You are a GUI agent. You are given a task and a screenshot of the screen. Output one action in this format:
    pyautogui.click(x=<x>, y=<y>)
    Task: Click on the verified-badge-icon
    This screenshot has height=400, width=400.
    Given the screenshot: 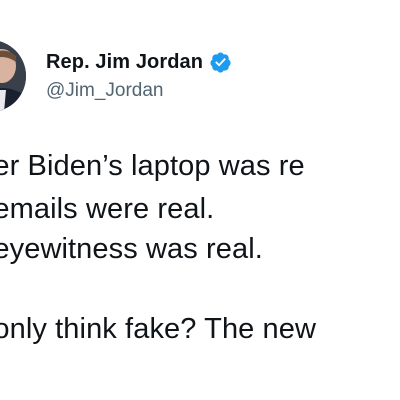 What is the action you would take?
    pyautogui.click(x=220, y=62)
    